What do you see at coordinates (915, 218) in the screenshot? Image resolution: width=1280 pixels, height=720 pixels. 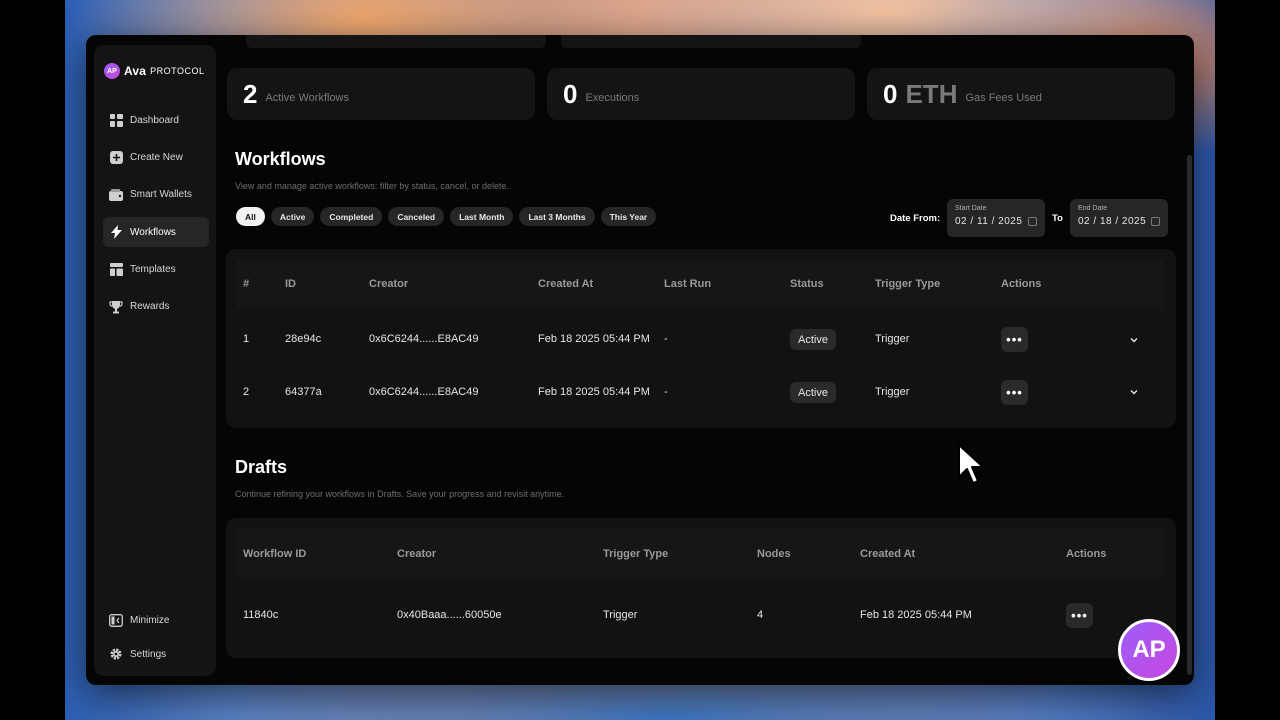 I see `date-from-label: Date From:` at bounding box center [915, 218].